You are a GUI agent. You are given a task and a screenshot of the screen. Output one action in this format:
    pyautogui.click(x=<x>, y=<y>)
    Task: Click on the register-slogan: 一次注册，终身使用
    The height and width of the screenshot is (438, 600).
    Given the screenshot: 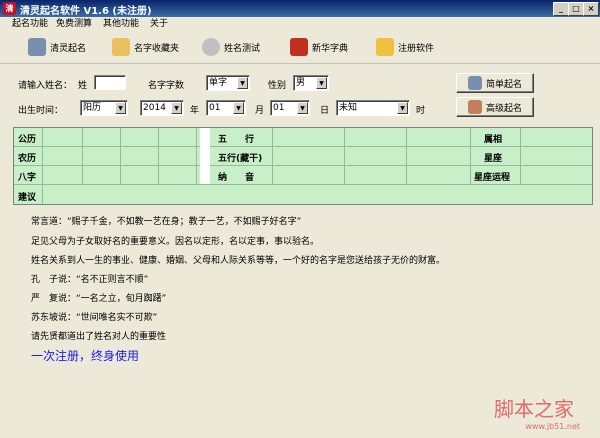 What is the action you would take?
    pyautogui.click(x=85, y=356)
    